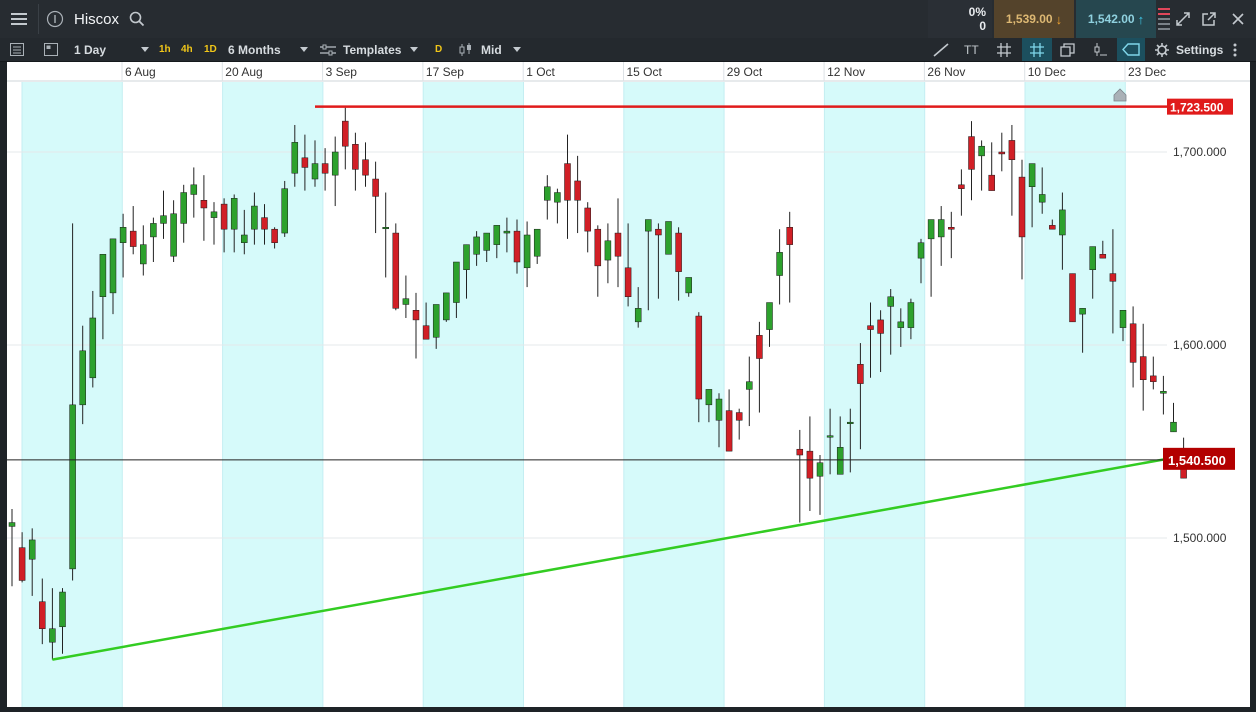 The height and width of the screenshot is (712, 1256). I want to click on templates-select: Templates, so click(370, 49).